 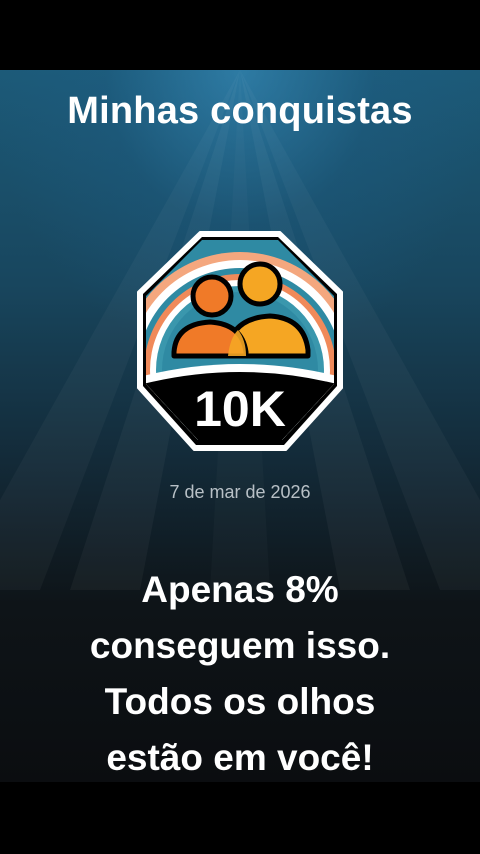 What do you see at coordinates (240, 492) in the screenshot?
I see `achievement-date: 7 de mar de 2026` at bounding box center [240, 492].